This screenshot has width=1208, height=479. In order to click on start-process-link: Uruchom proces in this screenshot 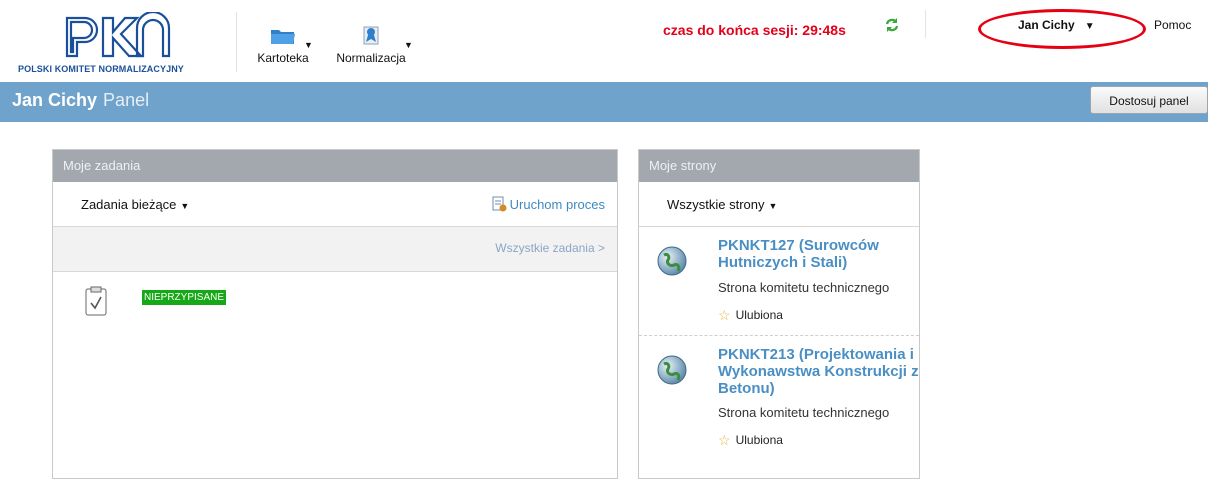, I will do `click(548, 204)`.